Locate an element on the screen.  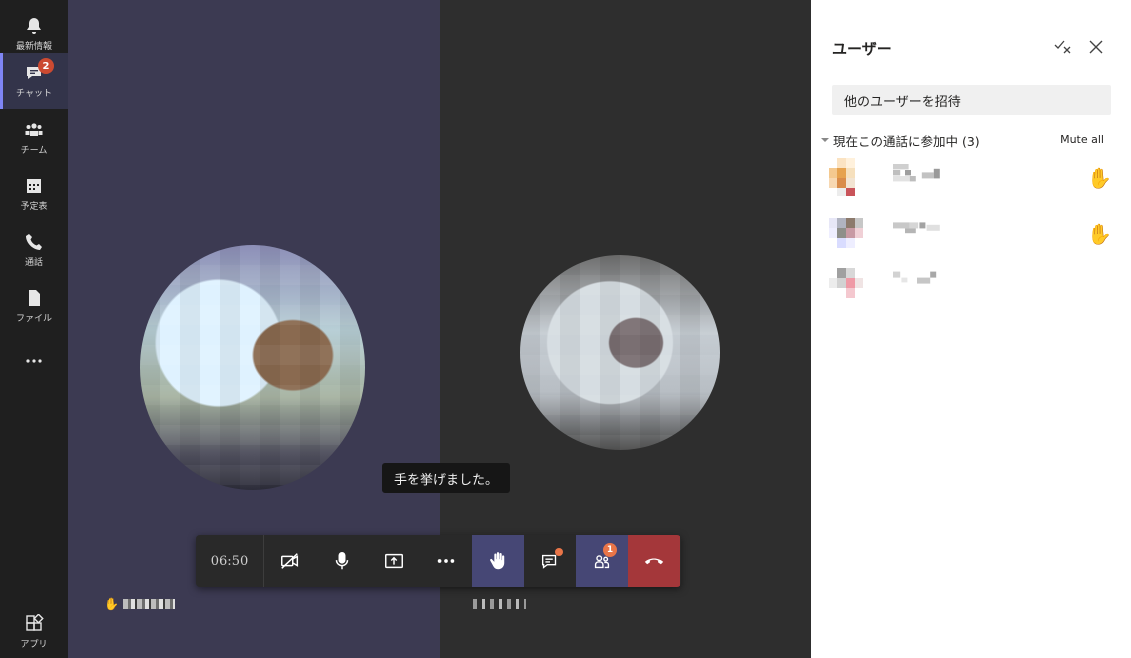
hand-icon is located at coordinates (497, 561).